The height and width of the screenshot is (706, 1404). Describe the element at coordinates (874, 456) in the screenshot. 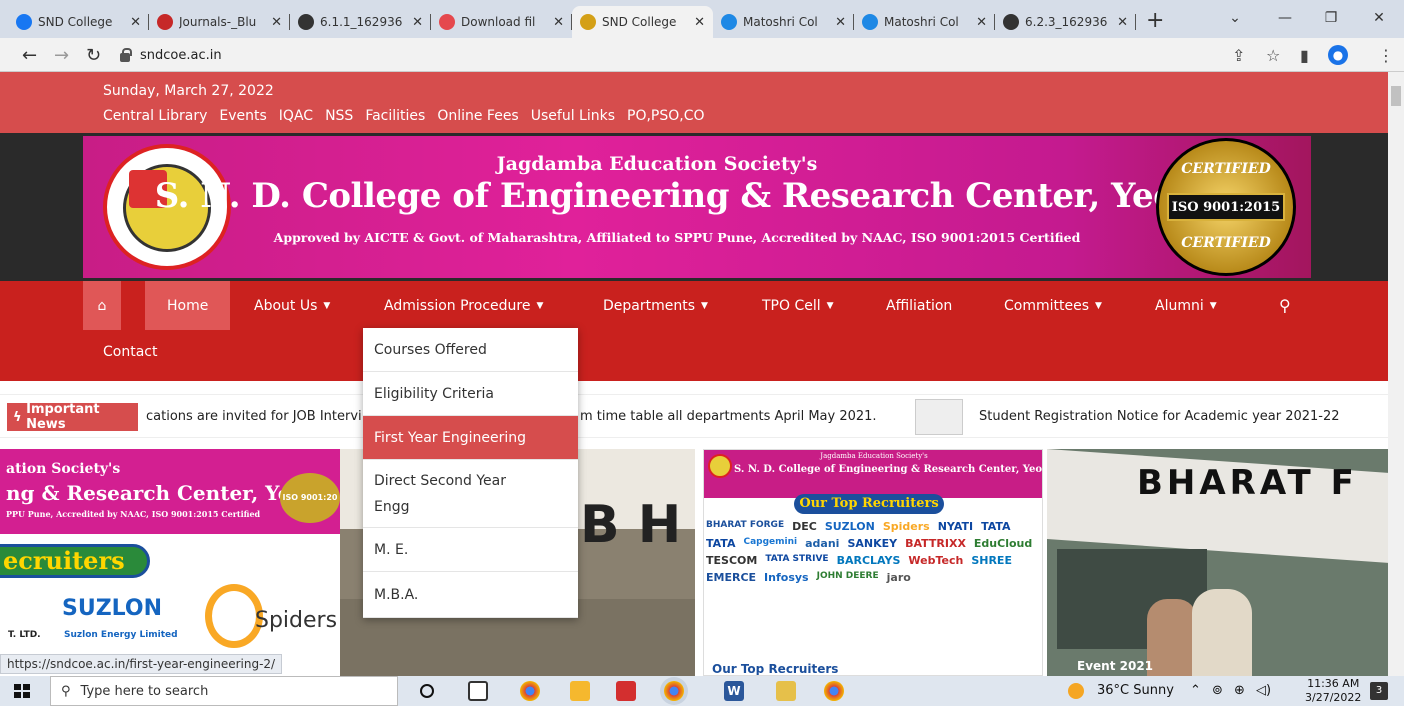

I see `slide-text: Jagdamba Education Society's` at that location.